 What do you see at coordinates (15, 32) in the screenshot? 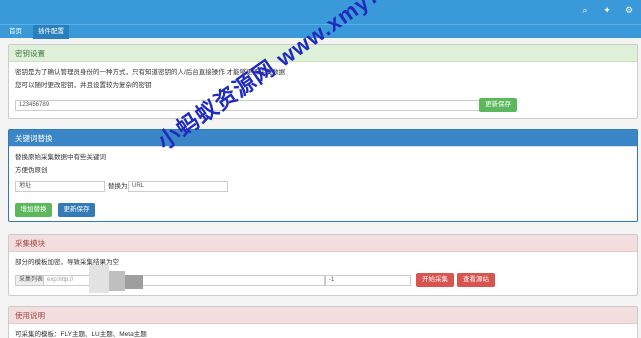
I see `tab-home: 首页` at bounding box center [15, 32].